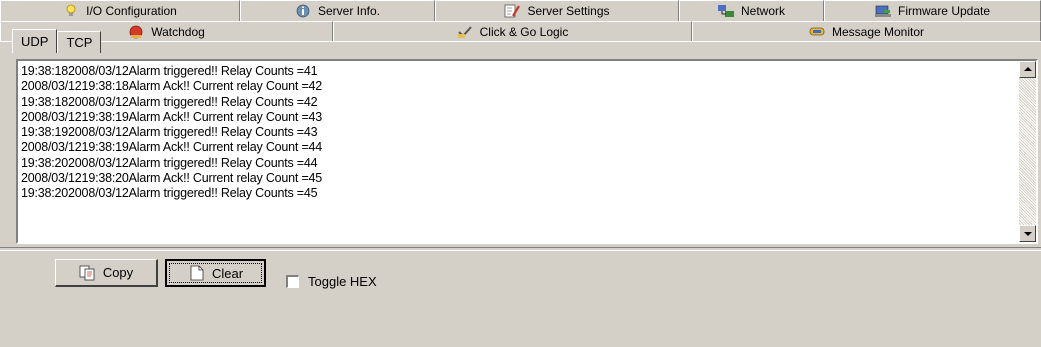  What do you see at coordinates (349, 11) in the screenshot?
I see `tab-label: Server Info.` at bounding box center [349, 11].